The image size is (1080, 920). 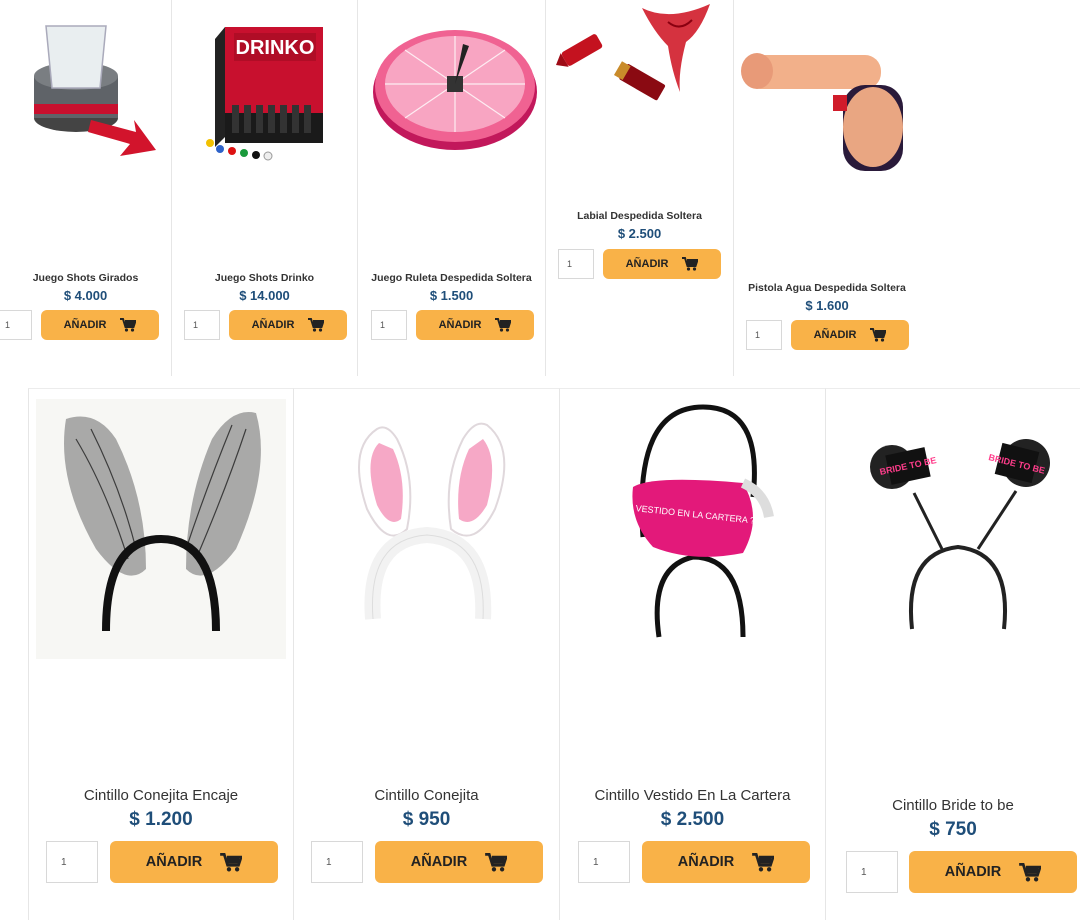 I want to click on pink-roulette-image, so click(x=451, y=86).